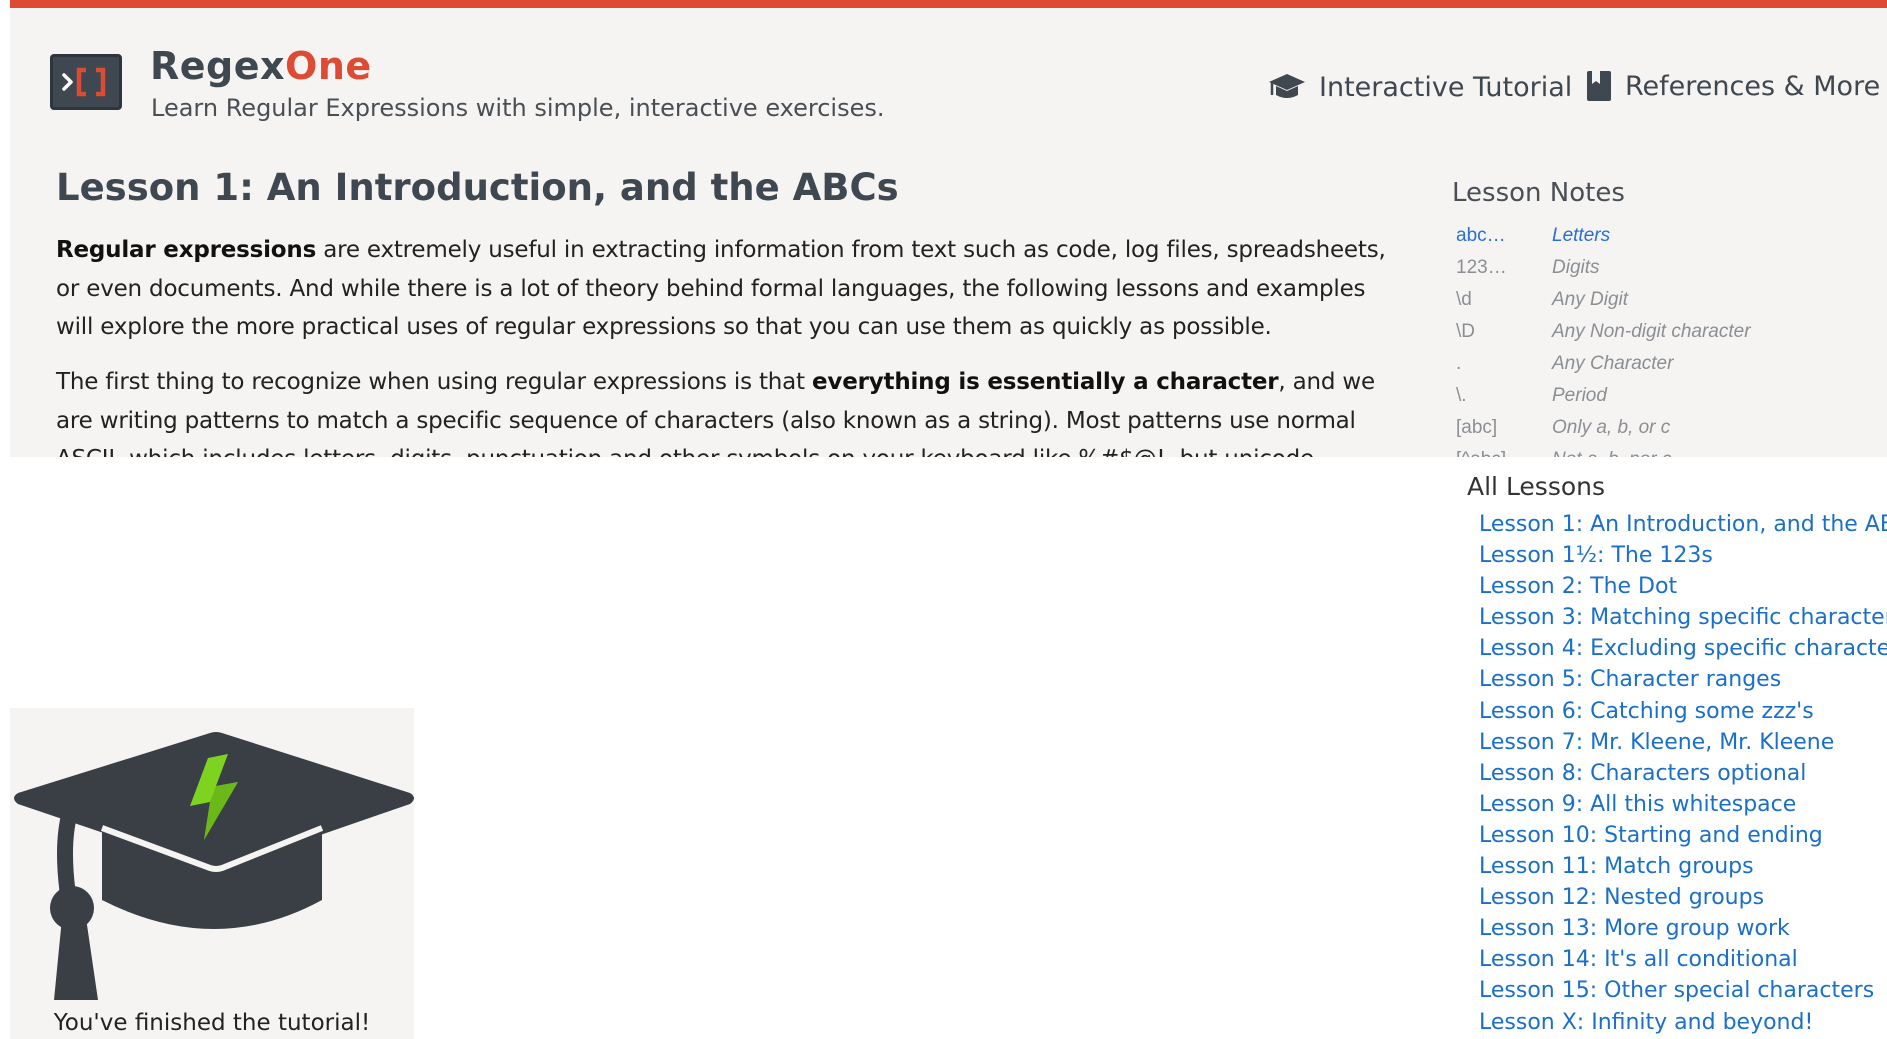 Image resolution: width=1887 pixels, height=1039 pixels. Describe the element at coordinates (1538, 193) in the screenshot. I see `lesson-notes-title: Lesson Notes` at that location.